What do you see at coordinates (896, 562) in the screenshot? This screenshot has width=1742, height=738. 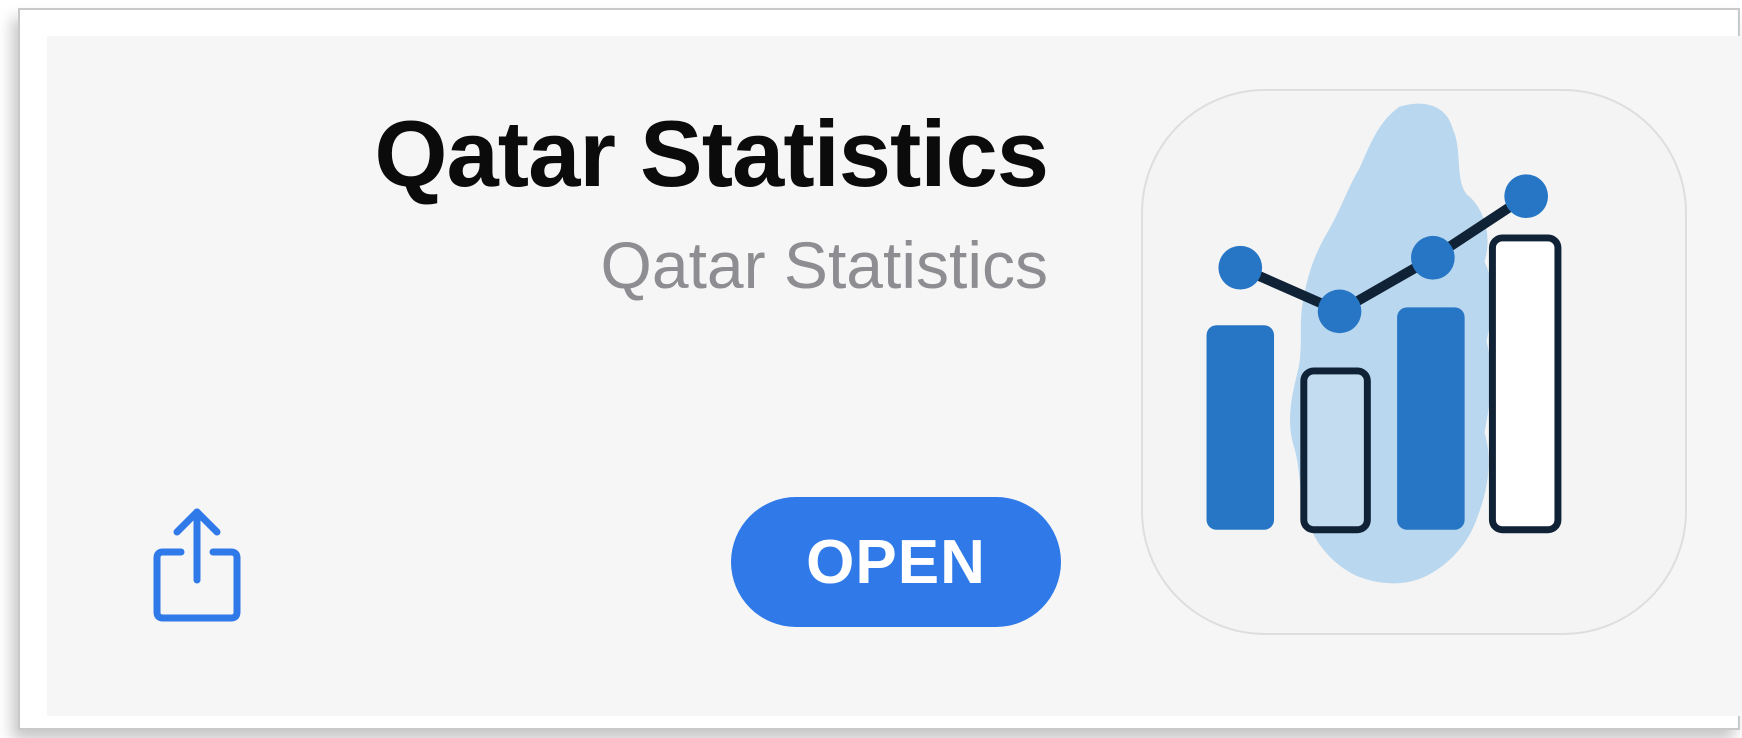 I see `open-button: OPEN` at bounding box center [896, 562].